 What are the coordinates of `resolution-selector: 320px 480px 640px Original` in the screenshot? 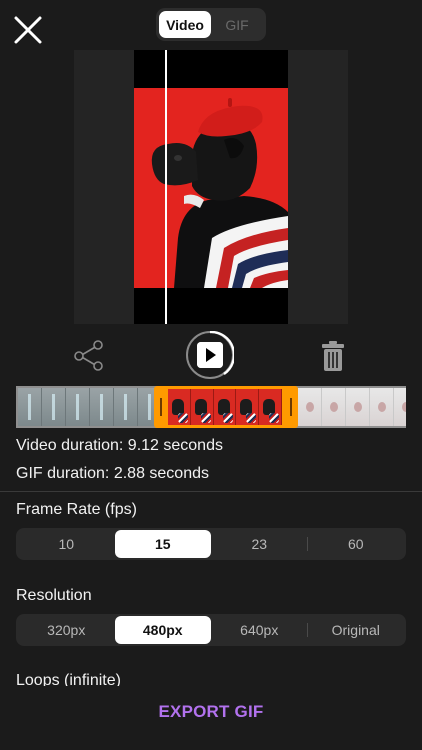 It's located at (211, 630).